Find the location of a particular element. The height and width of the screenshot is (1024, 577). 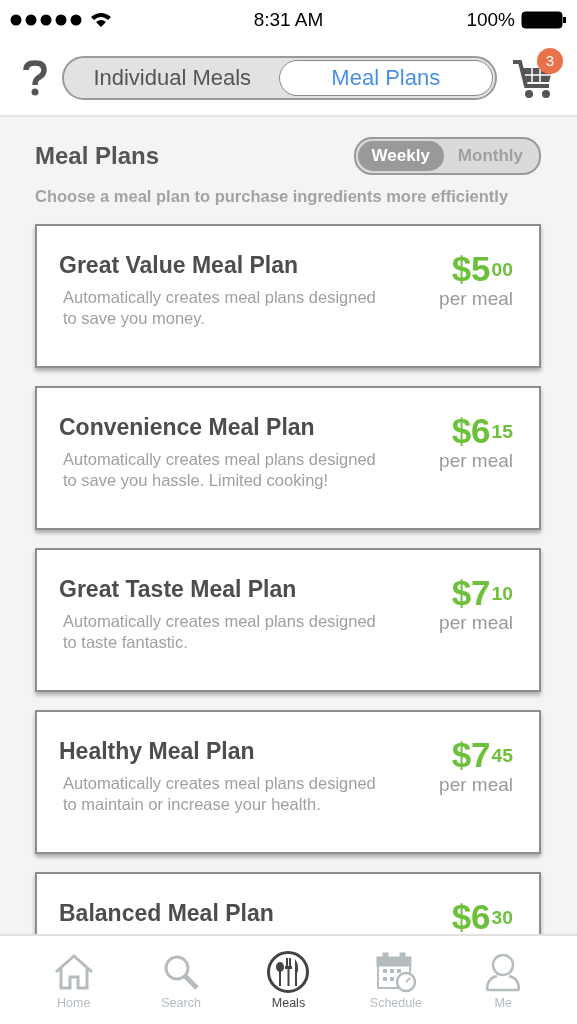

section-title: Meal Plans is located at coordinates (97, 156).